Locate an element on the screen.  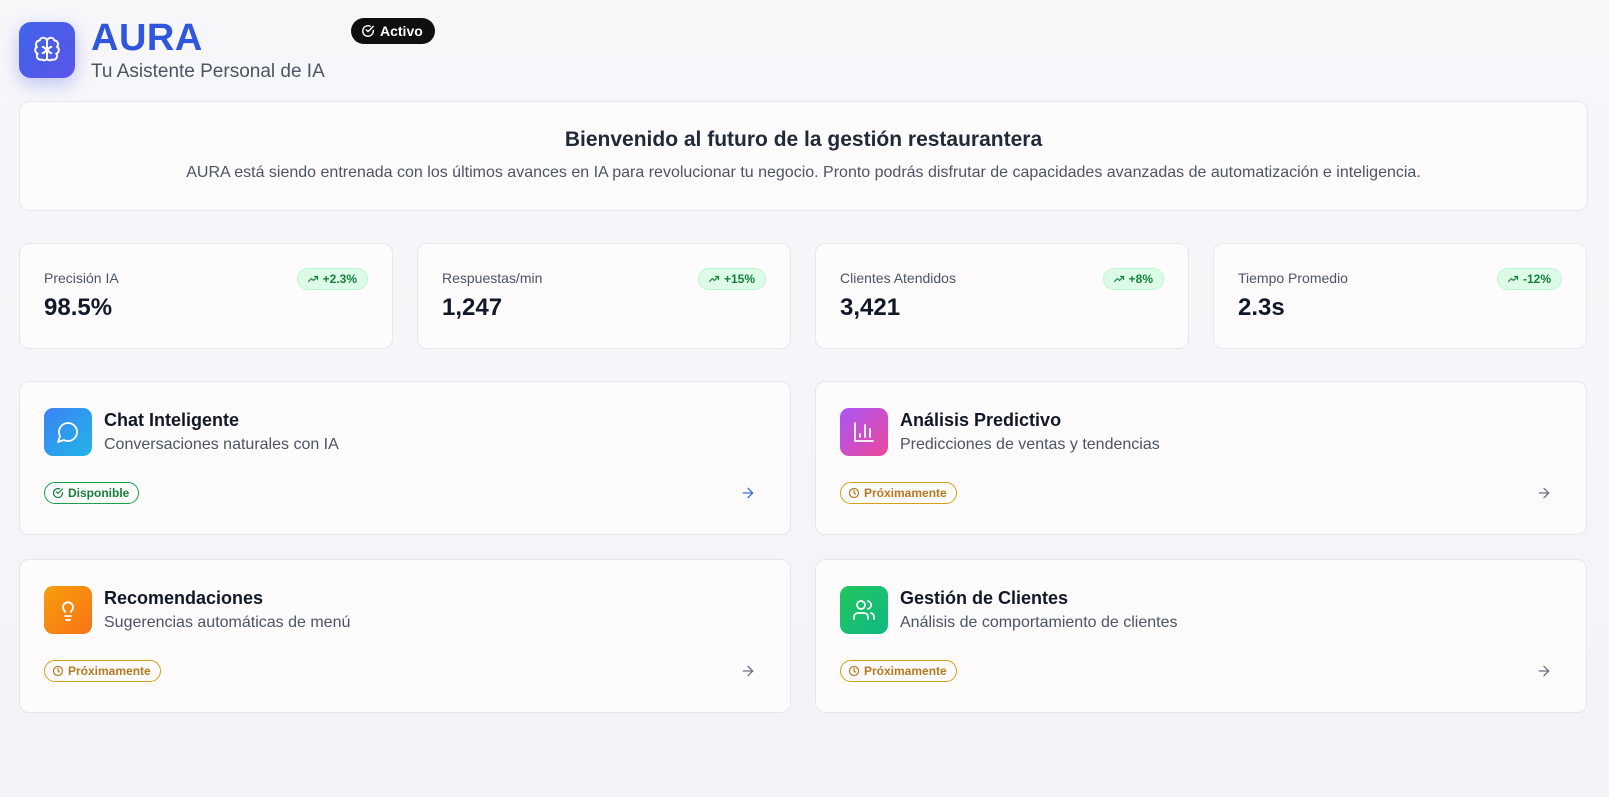
feature-description: Análisis de comportamiento de clientes is located at coordinates (1039, 622).